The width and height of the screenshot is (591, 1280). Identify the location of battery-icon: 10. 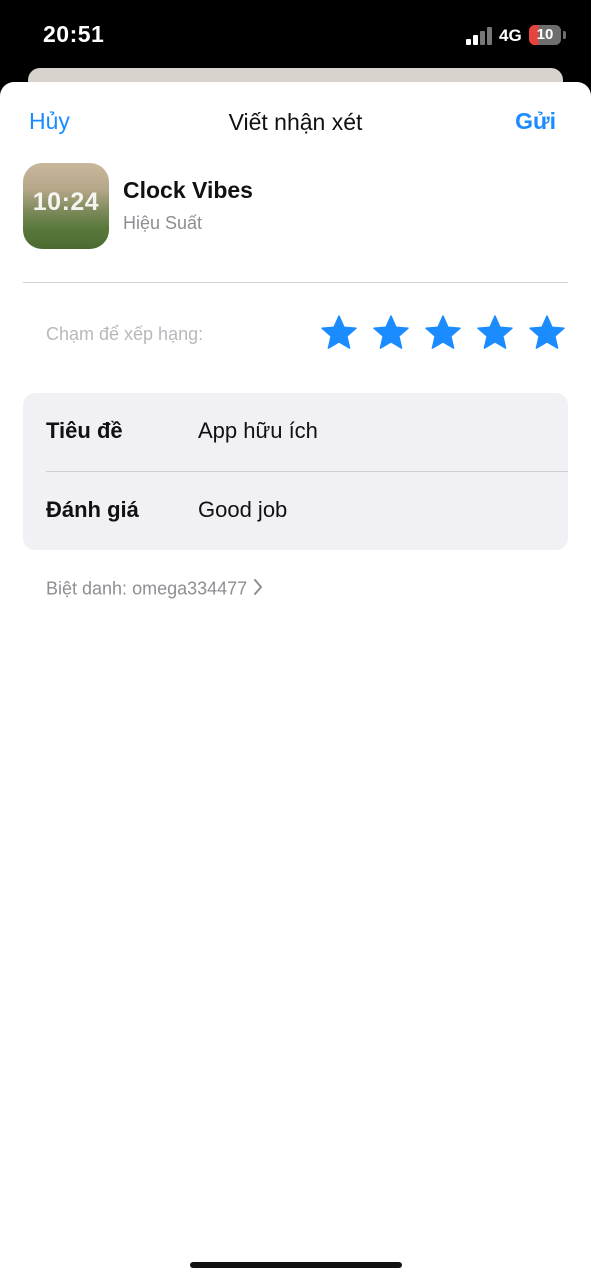
(545, 35).